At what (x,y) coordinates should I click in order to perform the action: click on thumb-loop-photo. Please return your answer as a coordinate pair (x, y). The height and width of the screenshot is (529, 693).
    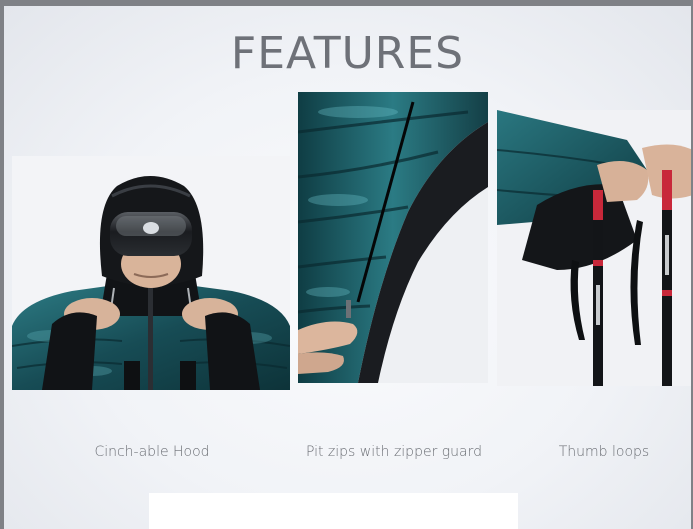
    Looking at the image, I should click on (594, 248).